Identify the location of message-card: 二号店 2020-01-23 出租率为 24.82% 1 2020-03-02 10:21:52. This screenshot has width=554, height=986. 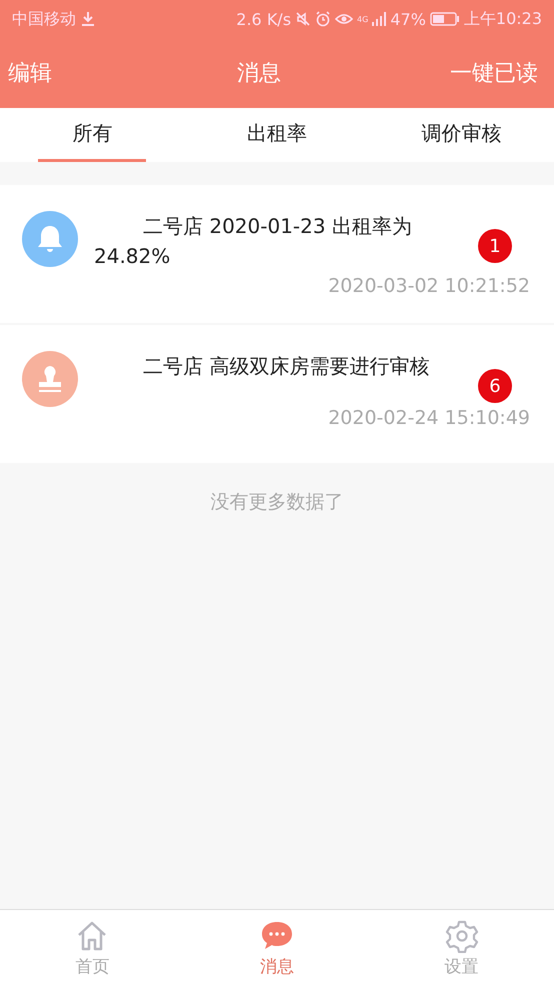
(277, 254).